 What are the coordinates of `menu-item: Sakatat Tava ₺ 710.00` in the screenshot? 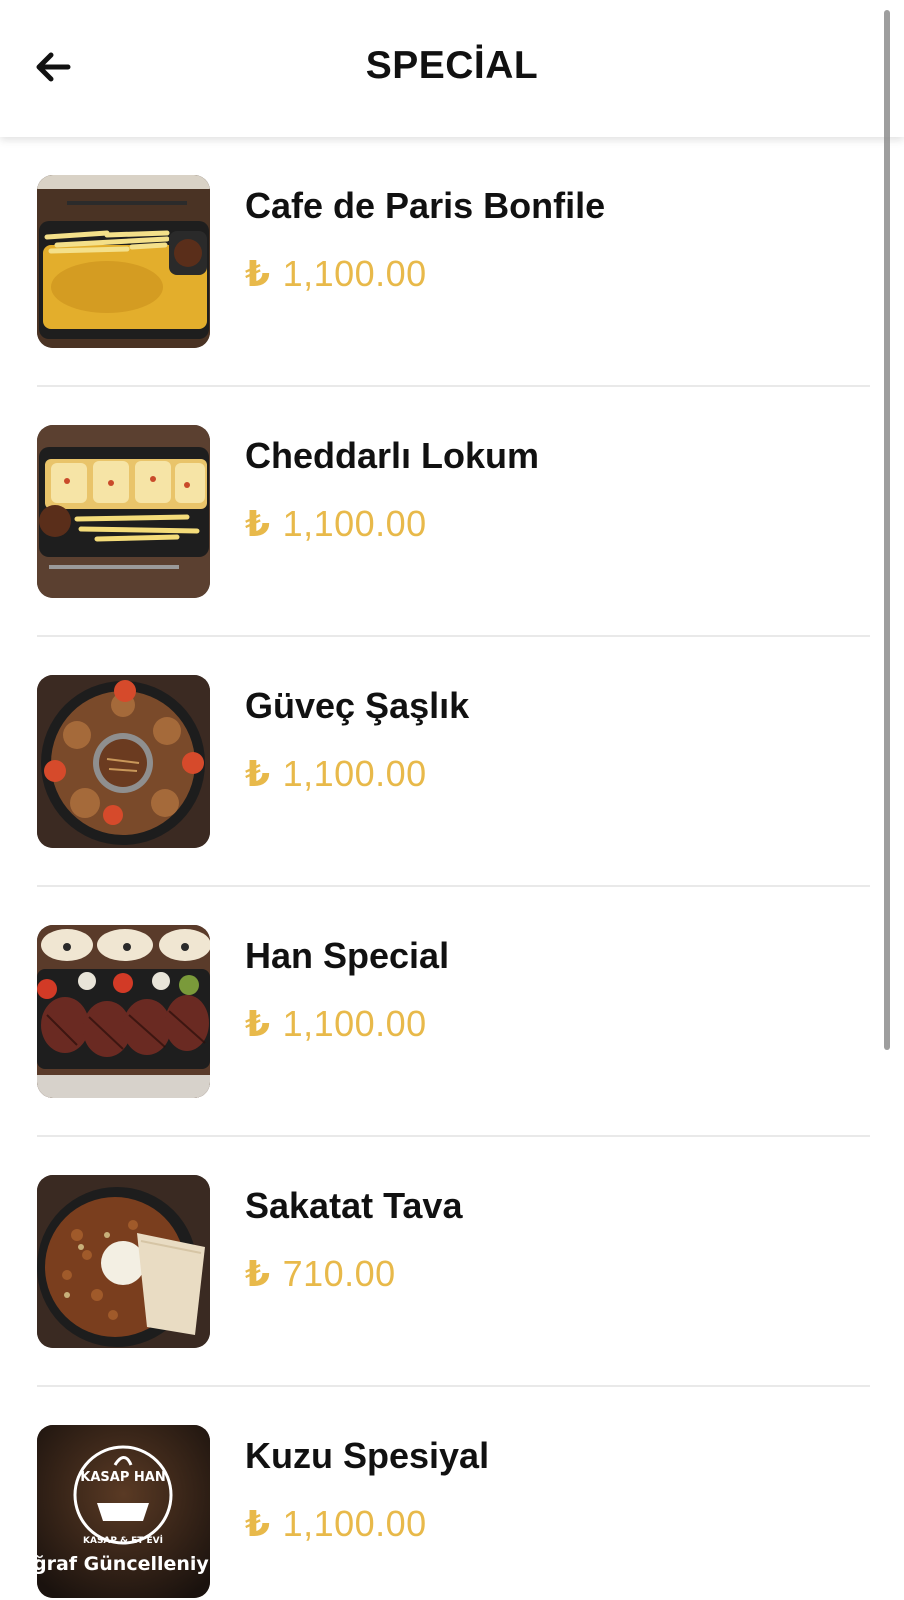 It's located at (453, 1262).